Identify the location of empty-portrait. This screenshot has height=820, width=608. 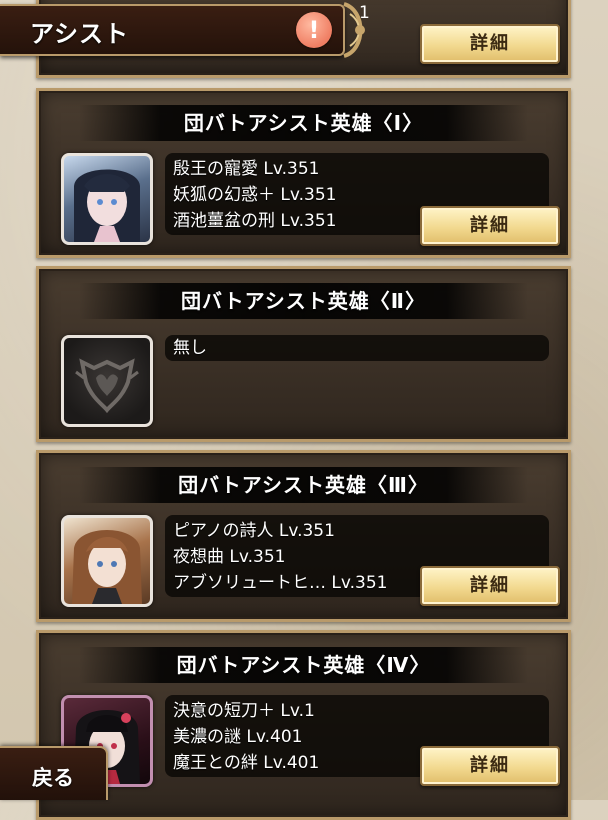
(107, 381).